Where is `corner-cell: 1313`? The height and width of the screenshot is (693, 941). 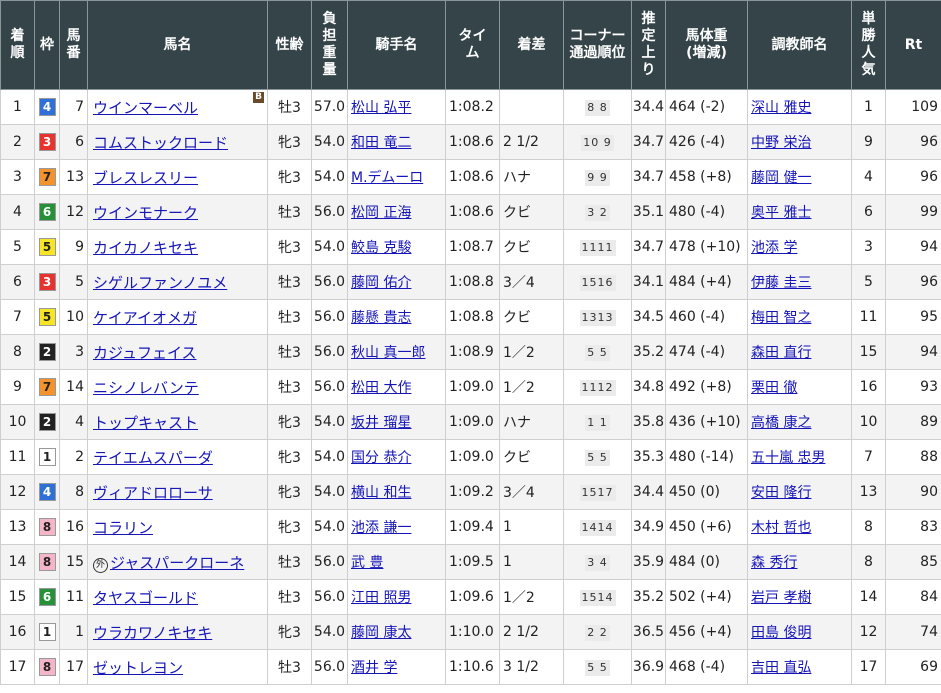
corner-cell: 1313 is located at coordinates (597, 317).